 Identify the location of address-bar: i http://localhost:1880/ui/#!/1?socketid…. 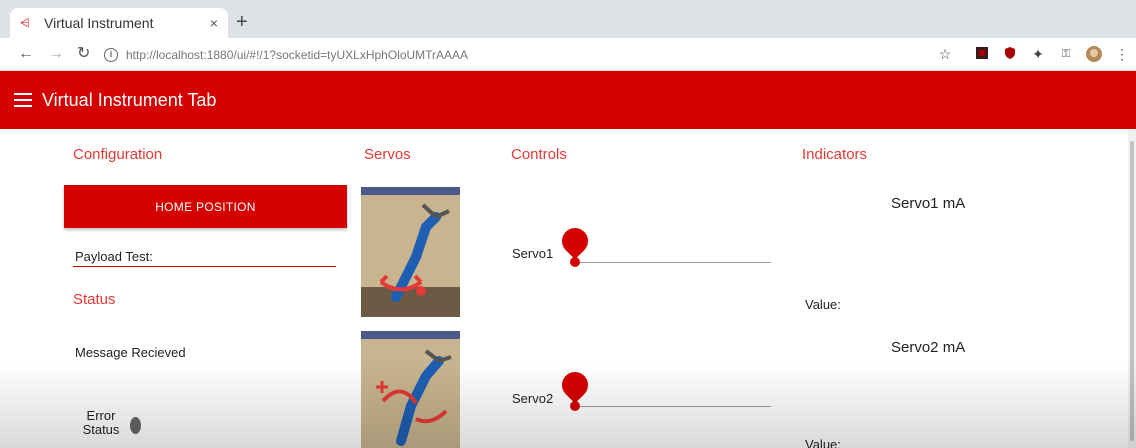
(514, 54).